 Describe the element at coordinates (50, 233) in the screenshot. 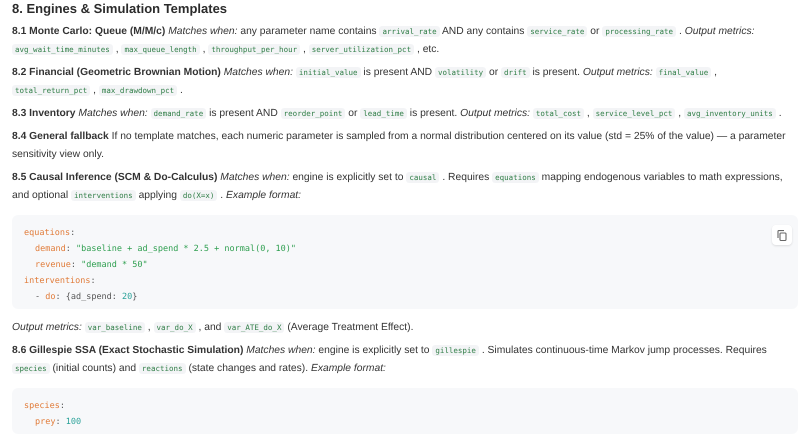

I see `code-line: equations:` at that location.